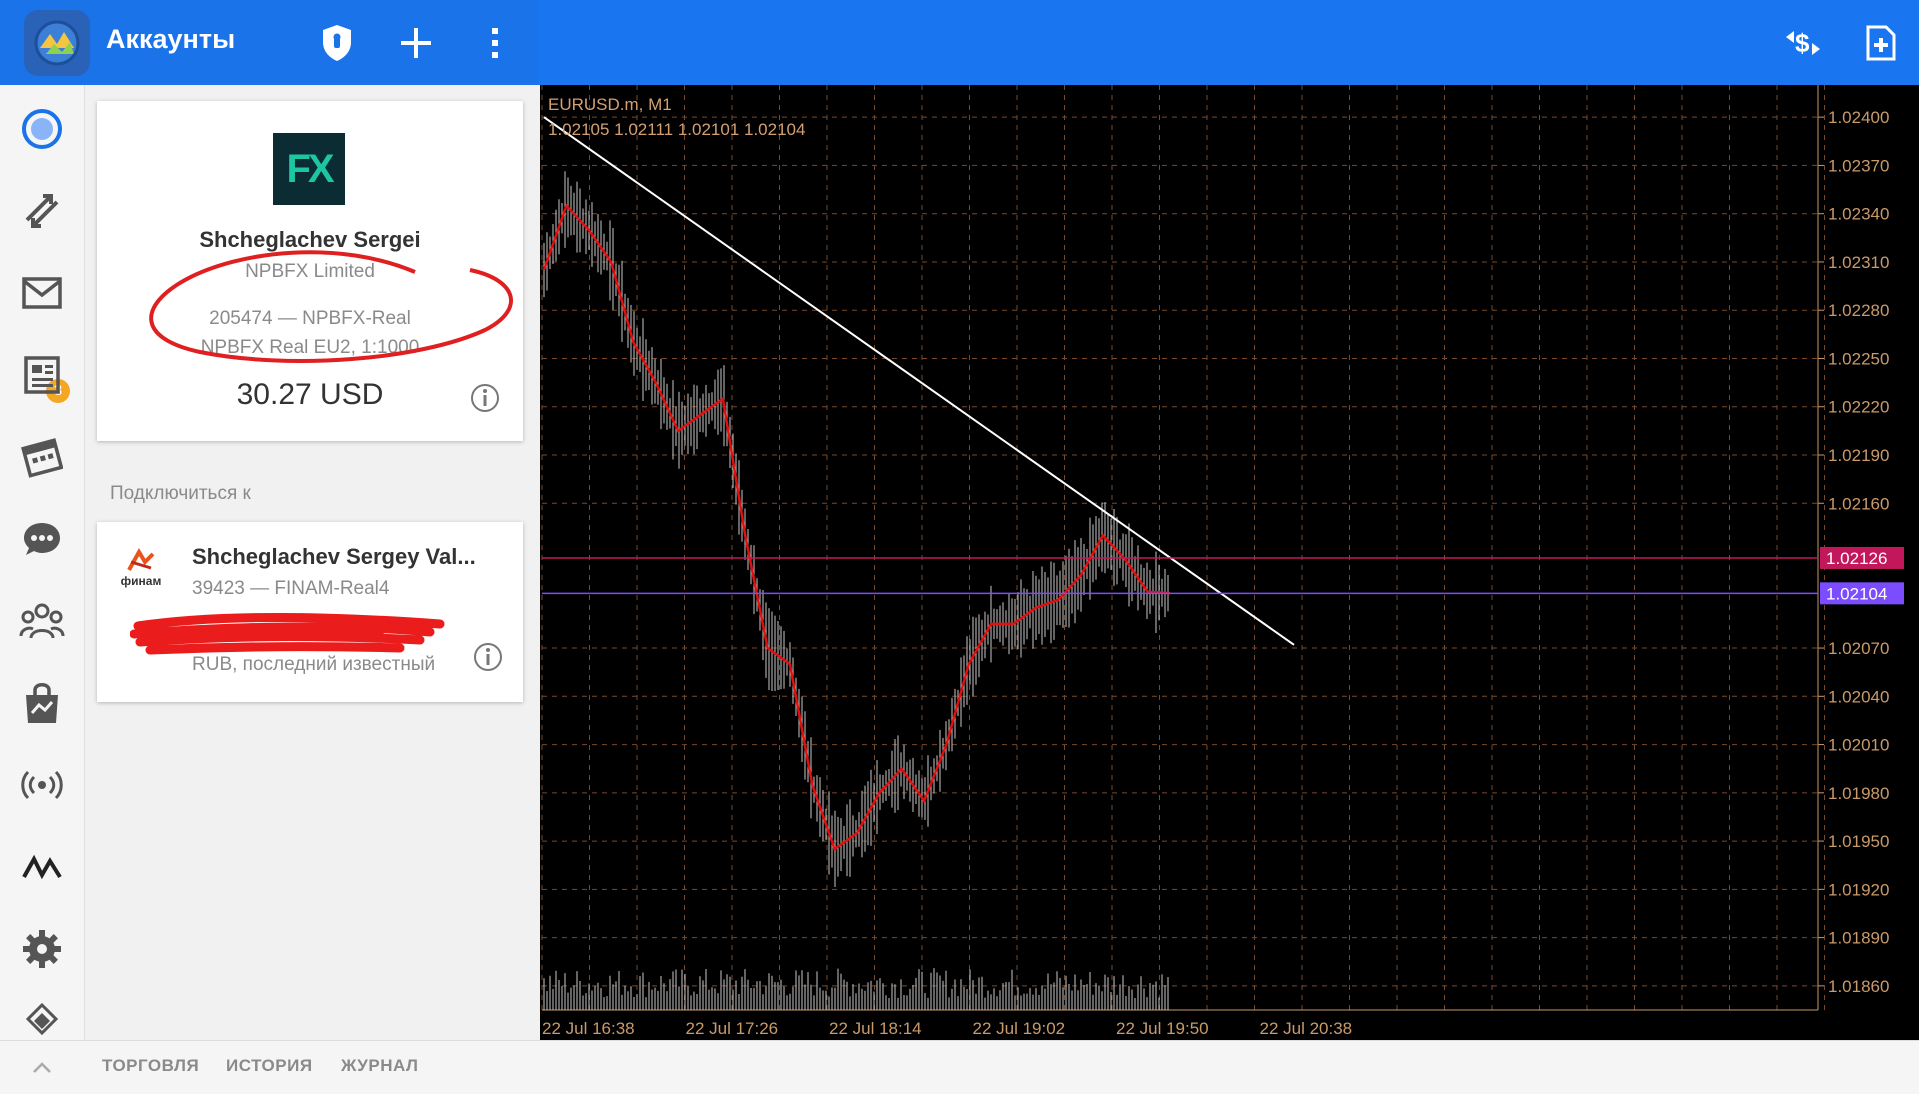  I want to click on quotes-icon, so click(42, 129).